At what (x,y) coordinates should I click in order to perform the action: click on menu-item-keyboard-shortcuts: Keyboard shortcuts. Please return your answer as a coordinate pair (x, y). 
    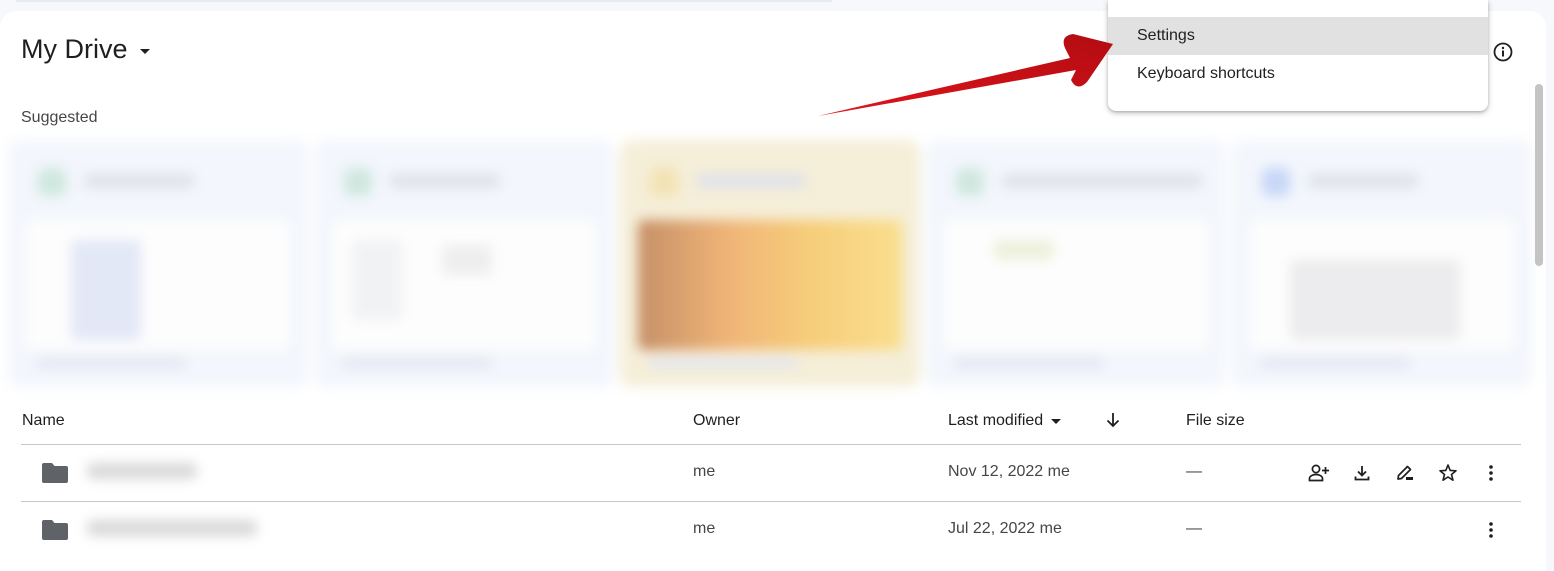
    Looking at the image, I should click on (1298, 74).